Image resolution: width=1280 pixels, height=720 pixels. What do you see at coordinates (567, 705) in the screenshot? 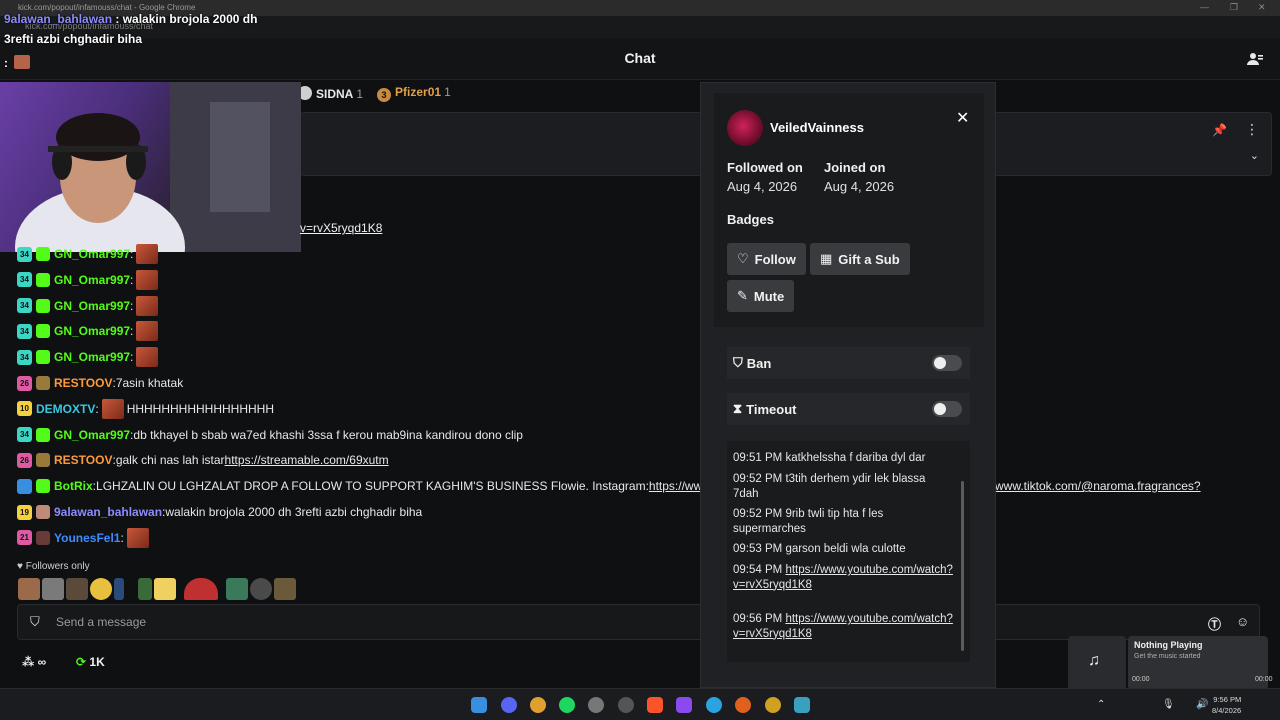
I see `spotify-icon` at bounding box center [567, 705].